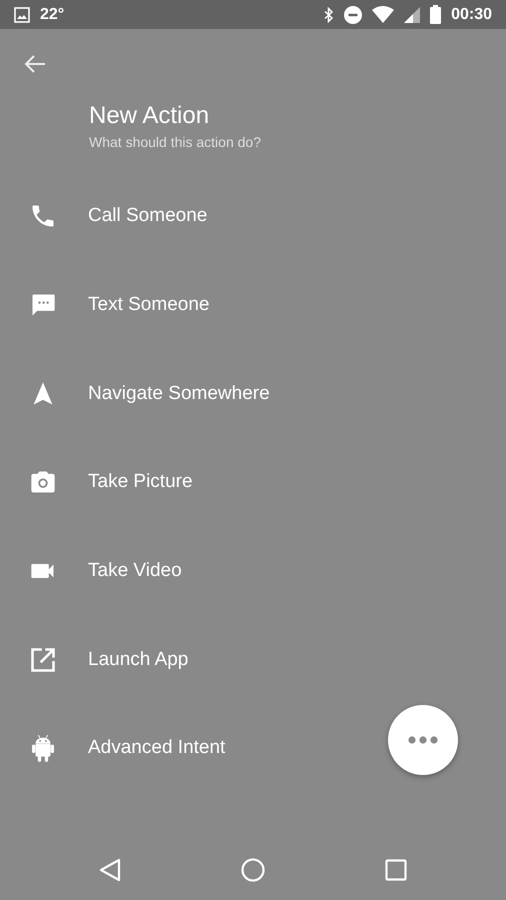  I want to click on action-item: Advanced Intent, so click(253, 748).